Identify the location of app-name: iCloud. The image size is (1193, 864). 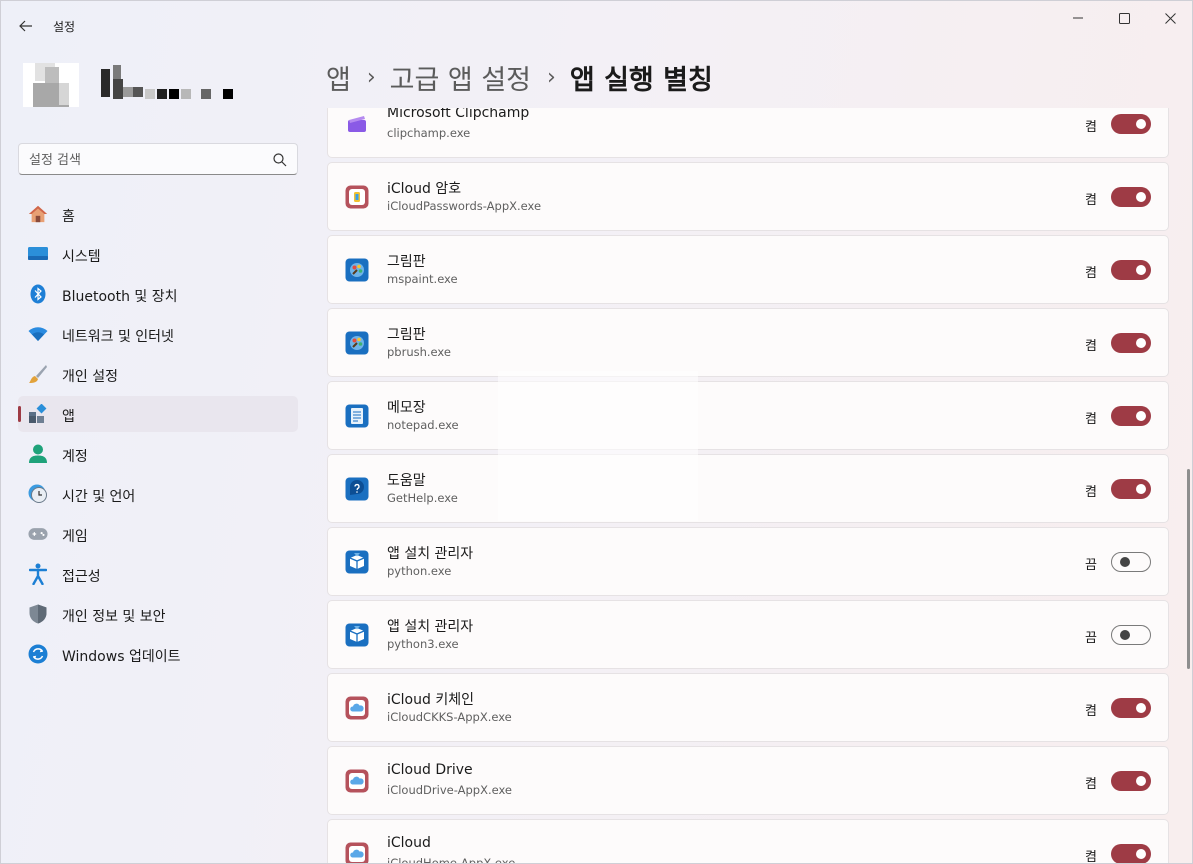
(409, 843).